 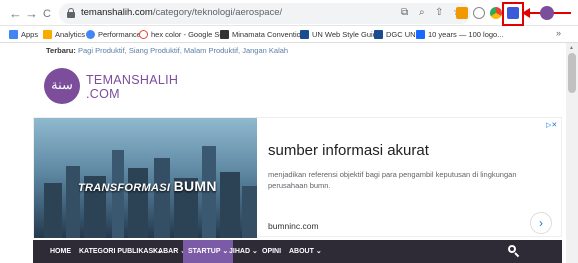 What do you see at coordinates (124, 188) in the screenshot?
I see `ad-caption-small: TRANSFORMASI` at bounding box center [124, 188].